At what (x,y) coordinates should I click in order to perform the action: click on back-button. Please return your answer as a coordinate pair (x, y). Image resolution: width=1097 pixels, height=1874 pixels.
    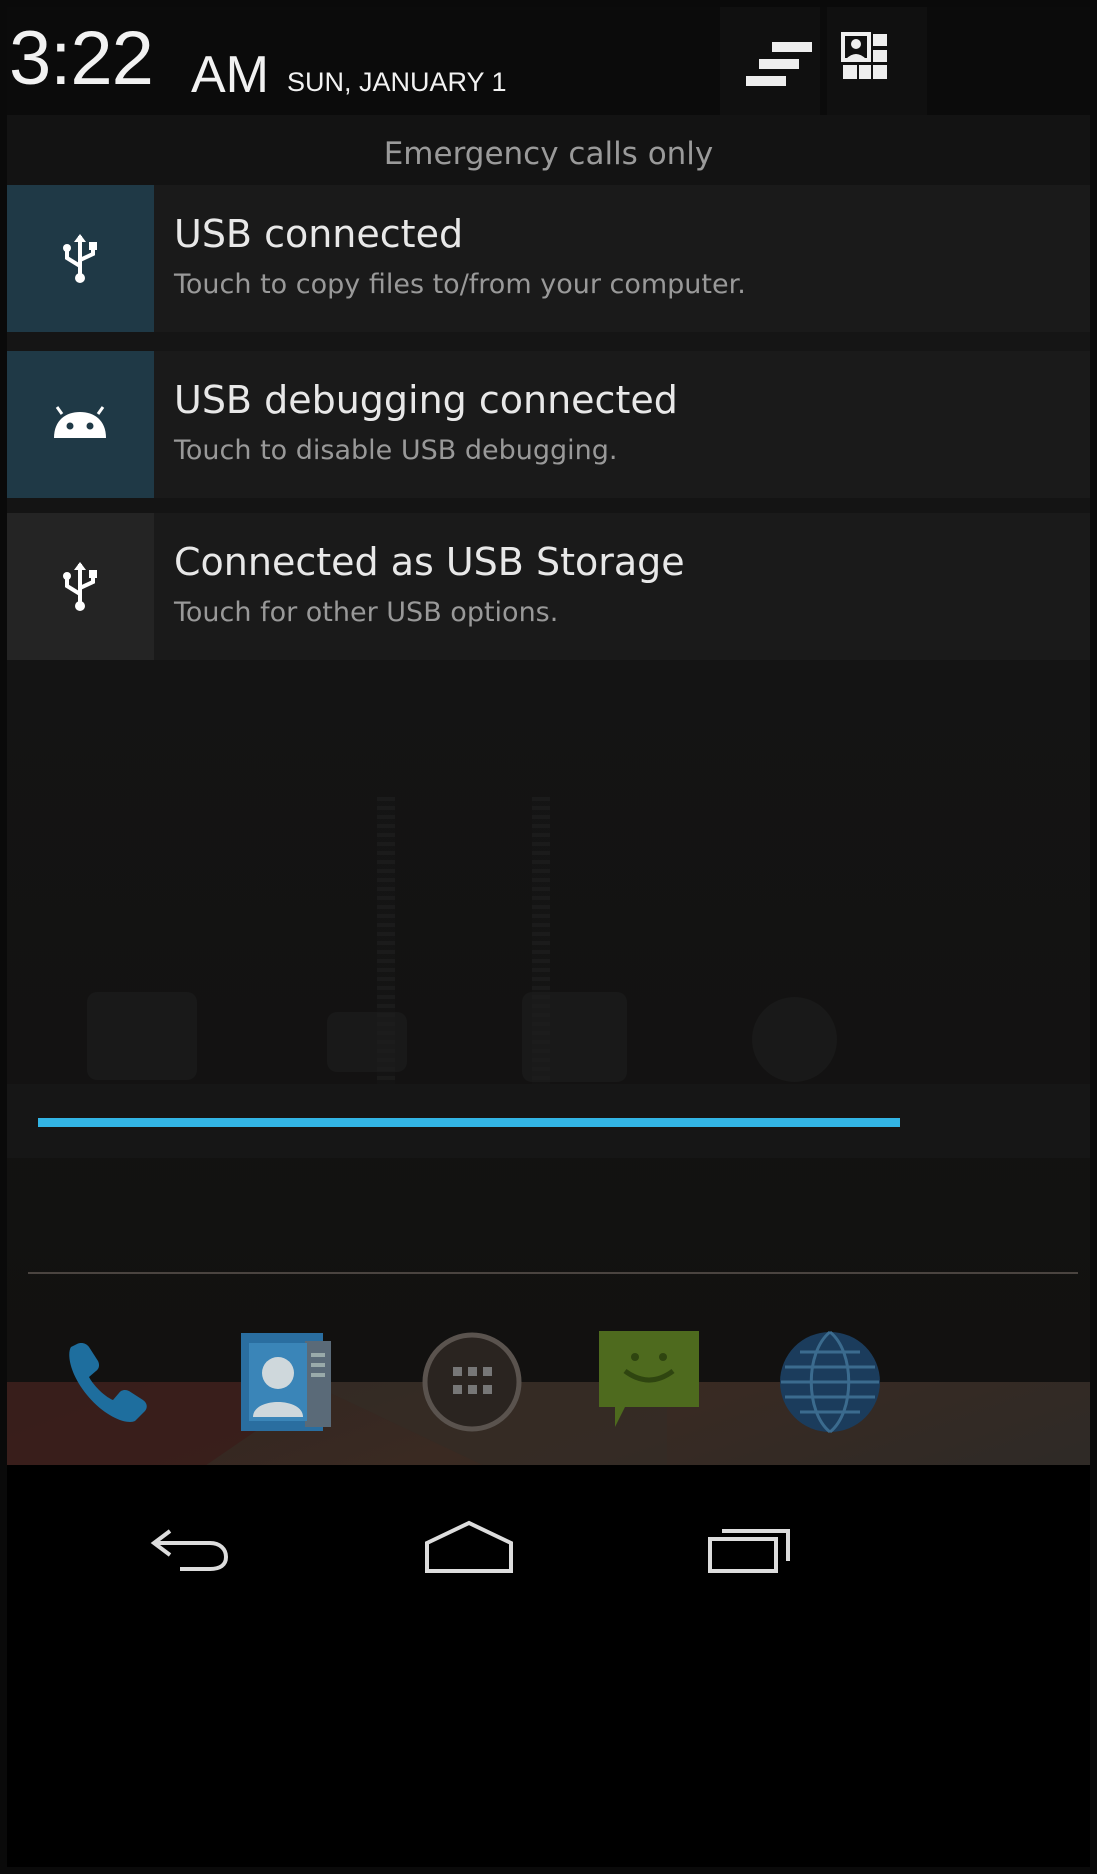
    Looking at the image, I should click on (190, 1549).